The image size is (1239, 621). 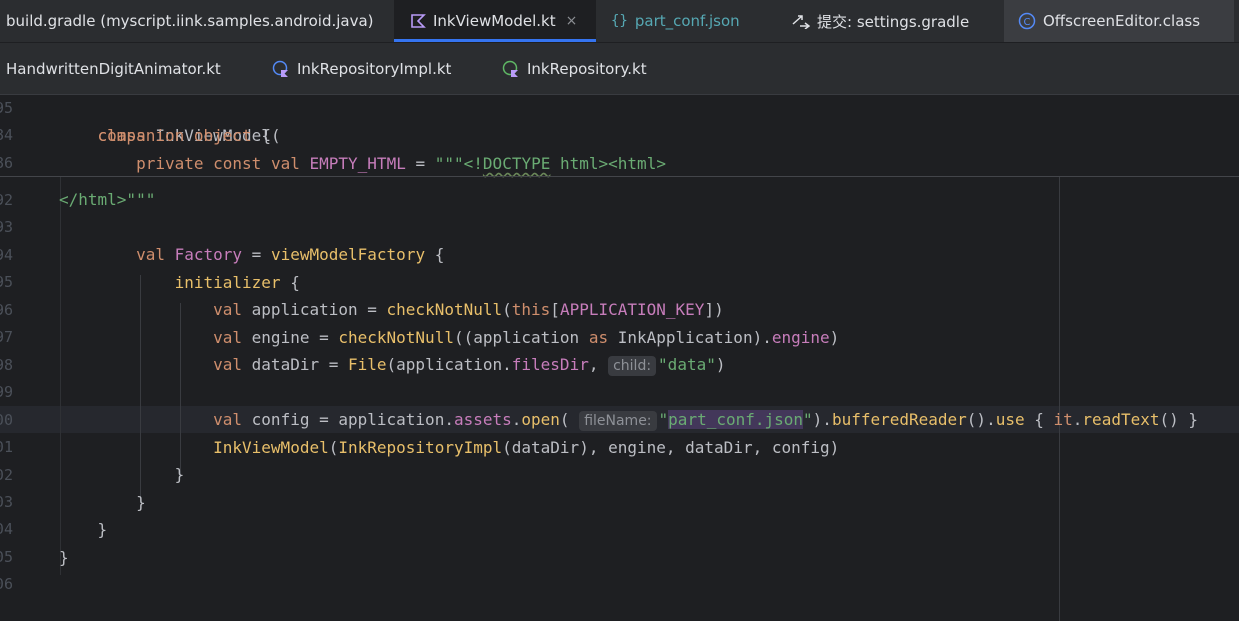 I want to click on line-number: 93, so click(x=6, y=227).